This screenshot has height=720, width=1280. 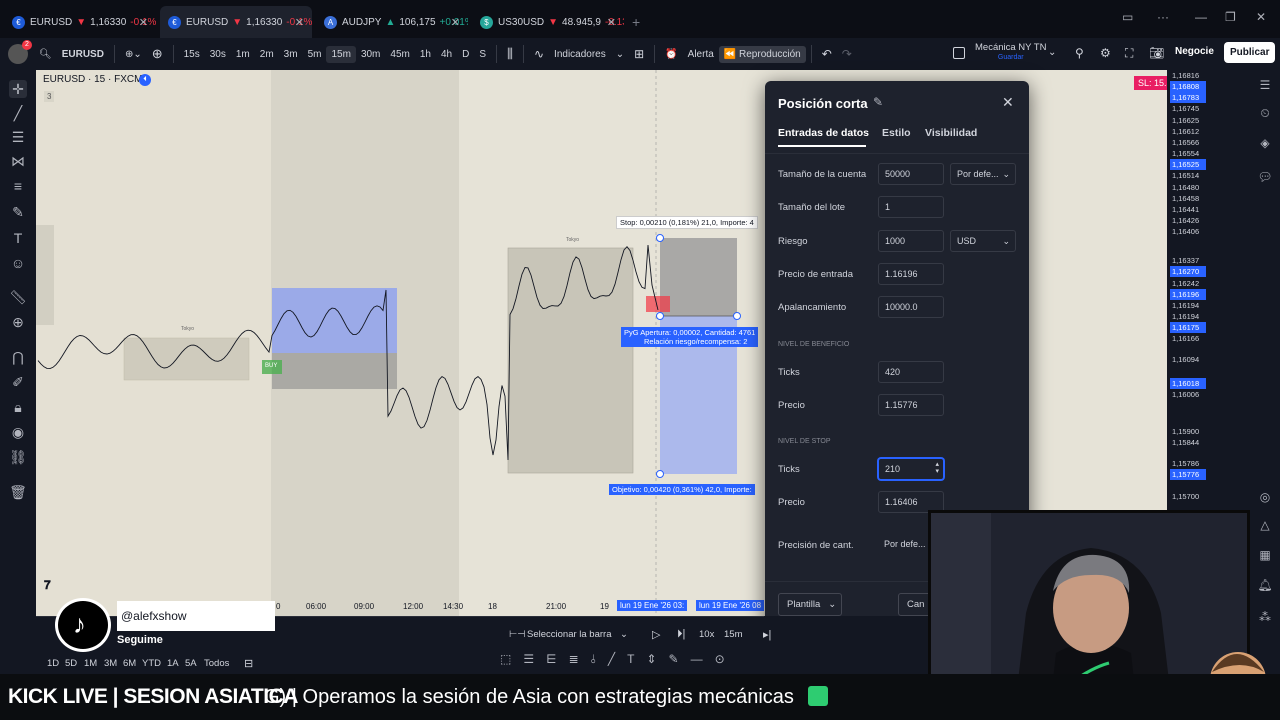 What do you see at coordinates (145, 80) in the screenshot?
I see `rewind-icon: ⏴` at bounding box center [145, 80].